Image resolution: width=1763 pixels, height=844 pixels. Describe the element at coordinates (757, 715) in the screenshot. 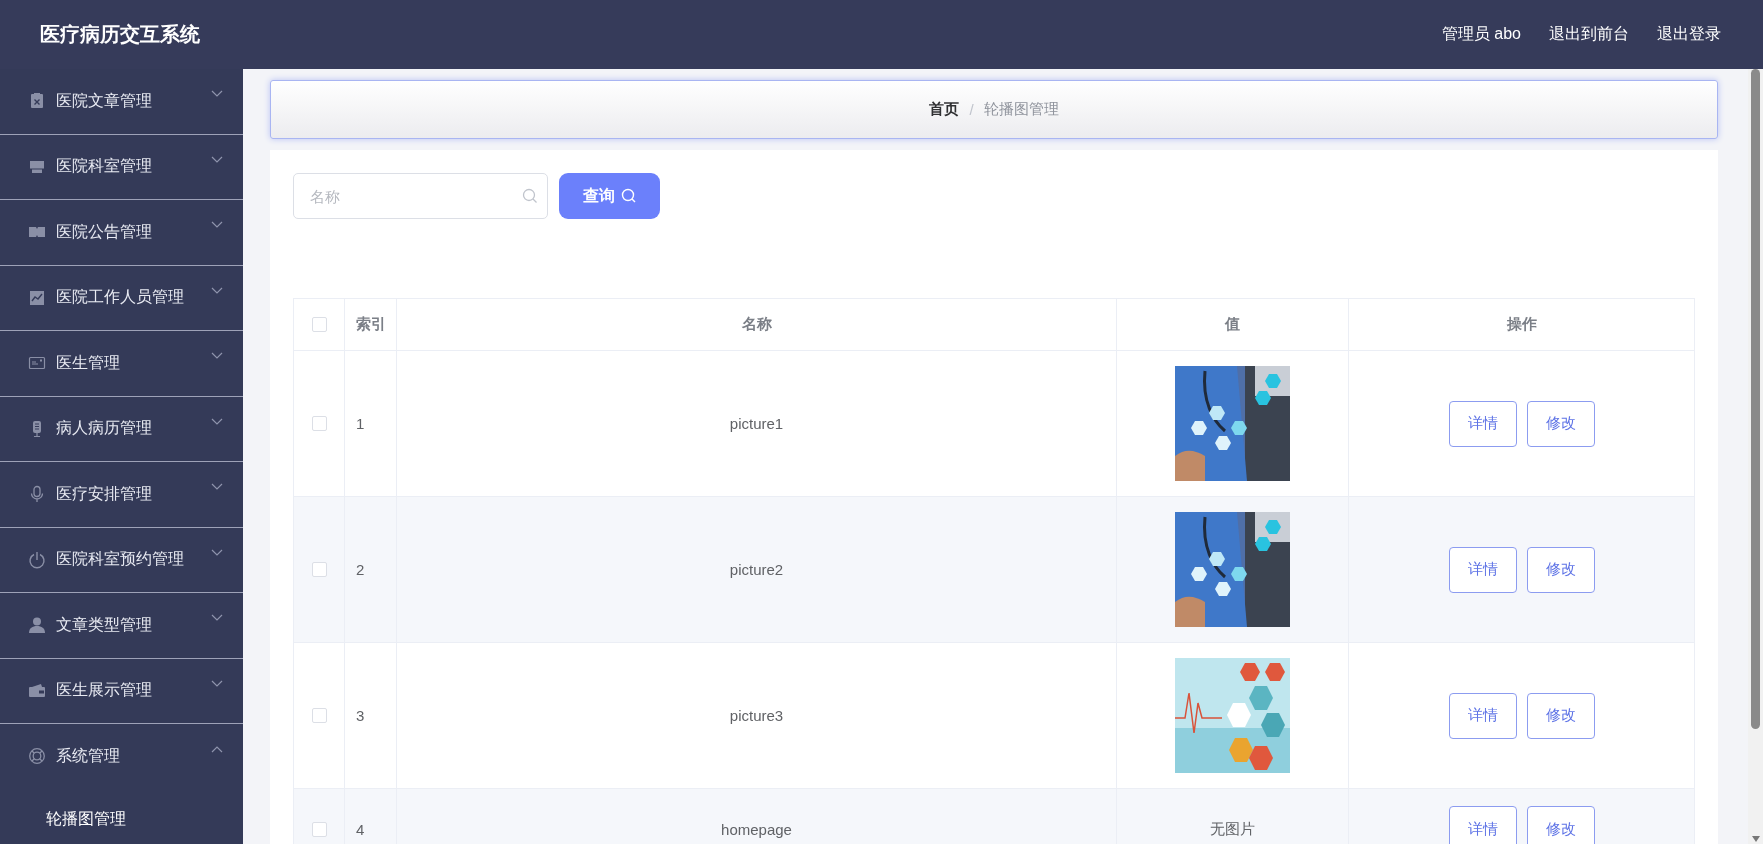

I see `table-cell: picture3` at that location.